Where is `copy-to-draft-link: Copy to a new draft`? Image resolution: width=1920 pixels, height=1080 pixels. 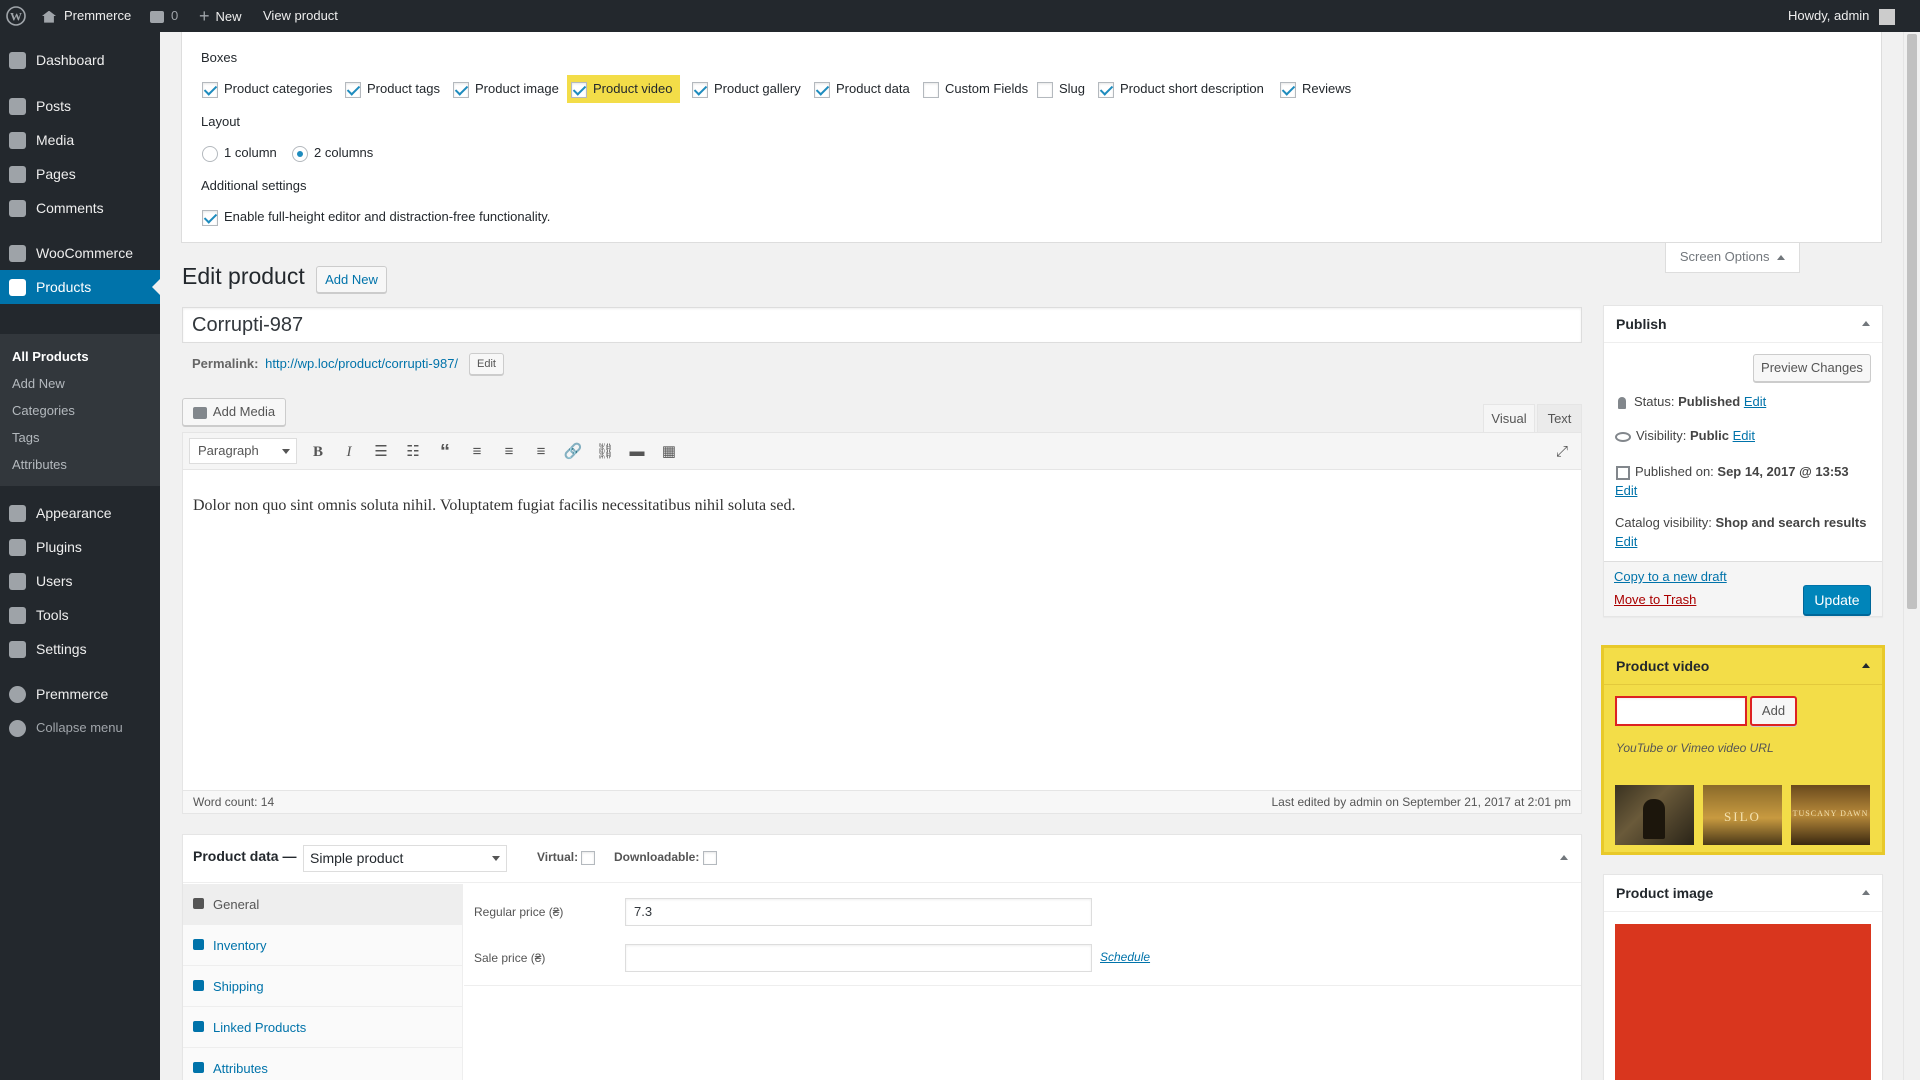 copy-to-draft-link: Copy to a new draft is located at coordinates (1670, 576).